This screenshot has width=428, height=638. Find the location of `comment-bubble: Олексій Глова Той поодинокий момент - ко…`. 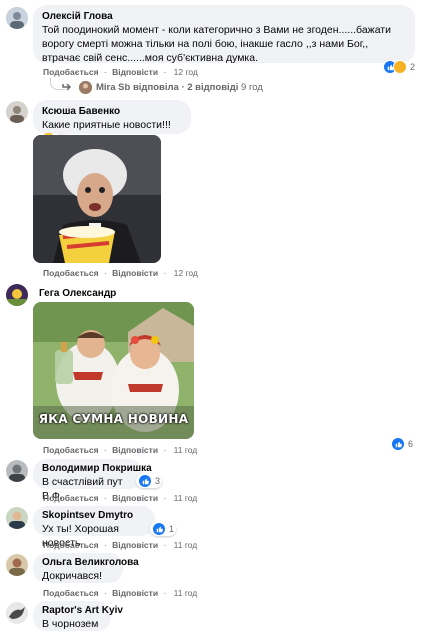

comment-bubble: Олексій Глова Той поодинокий момент - ко… is located at coordinates (224, 34).